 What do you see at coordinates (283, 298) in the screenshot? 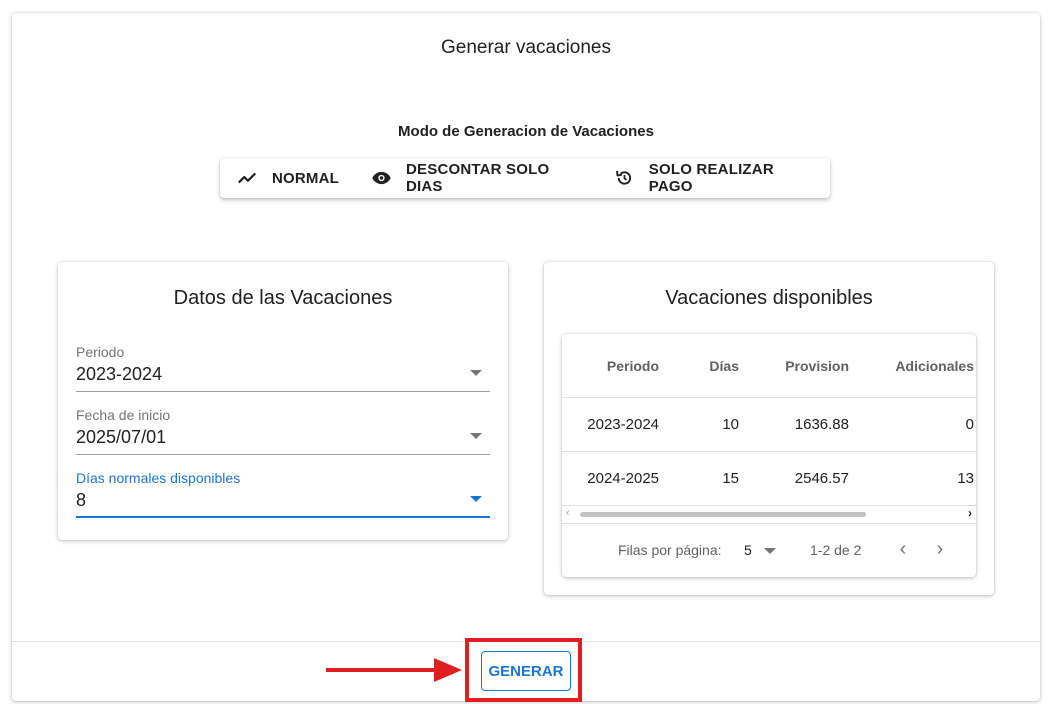
I see `vacation-data-title: Datos de las Vacaciones` at bounding box center [283, 298].